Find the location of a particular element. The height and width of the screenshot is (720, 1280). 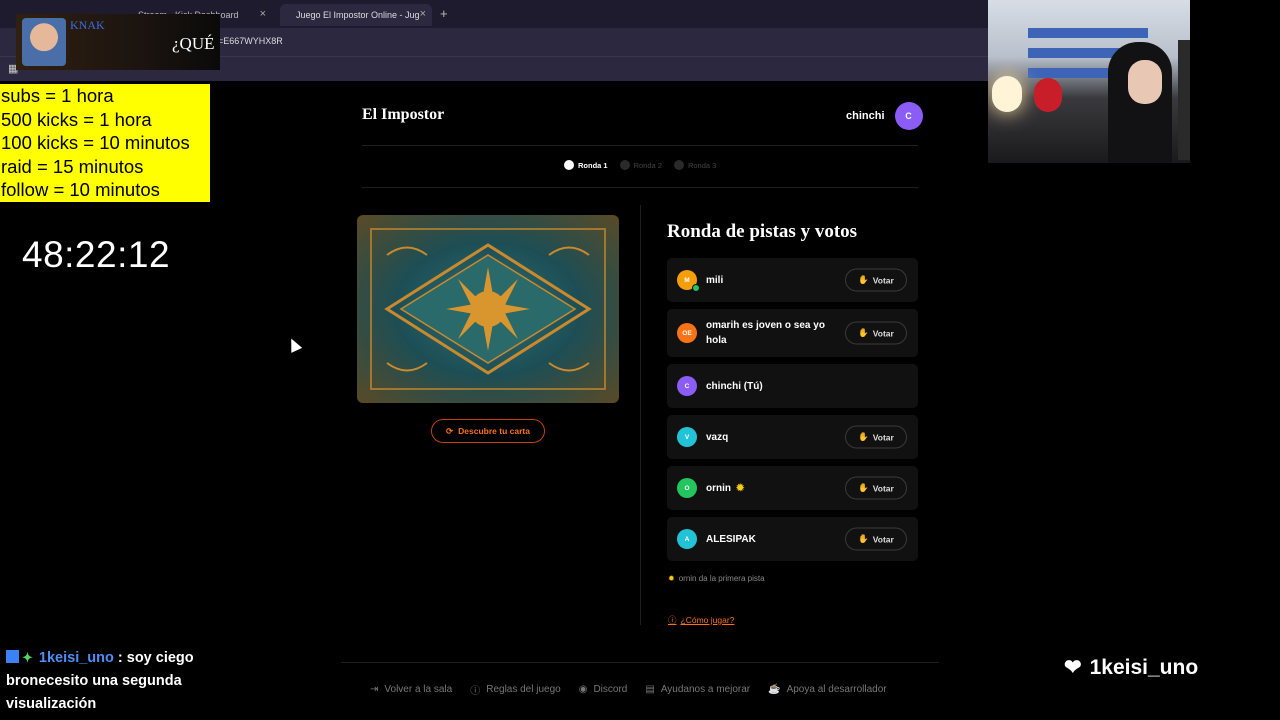

rule-line: raid = 15 minutos is located at coordinates (72, 166).